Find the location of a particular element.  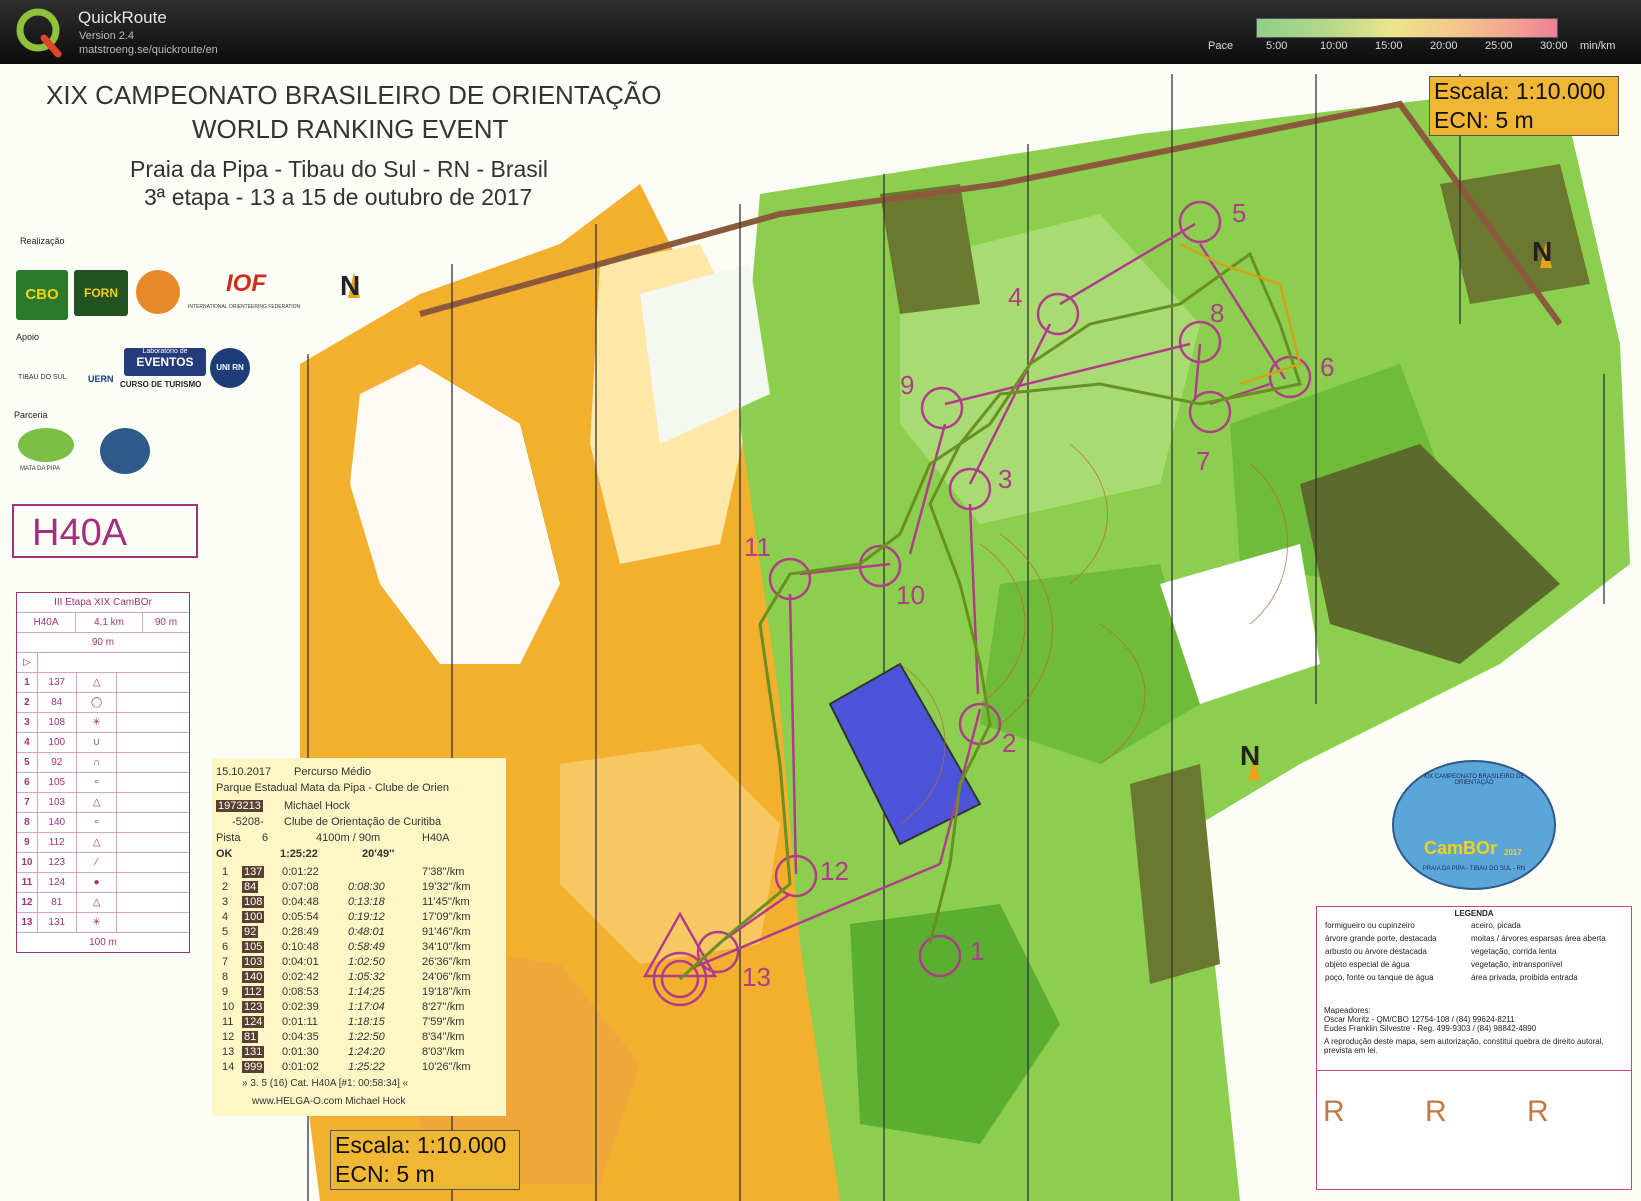

splits-course-length: 4100m / 90m is located at coordinates (348, 838).